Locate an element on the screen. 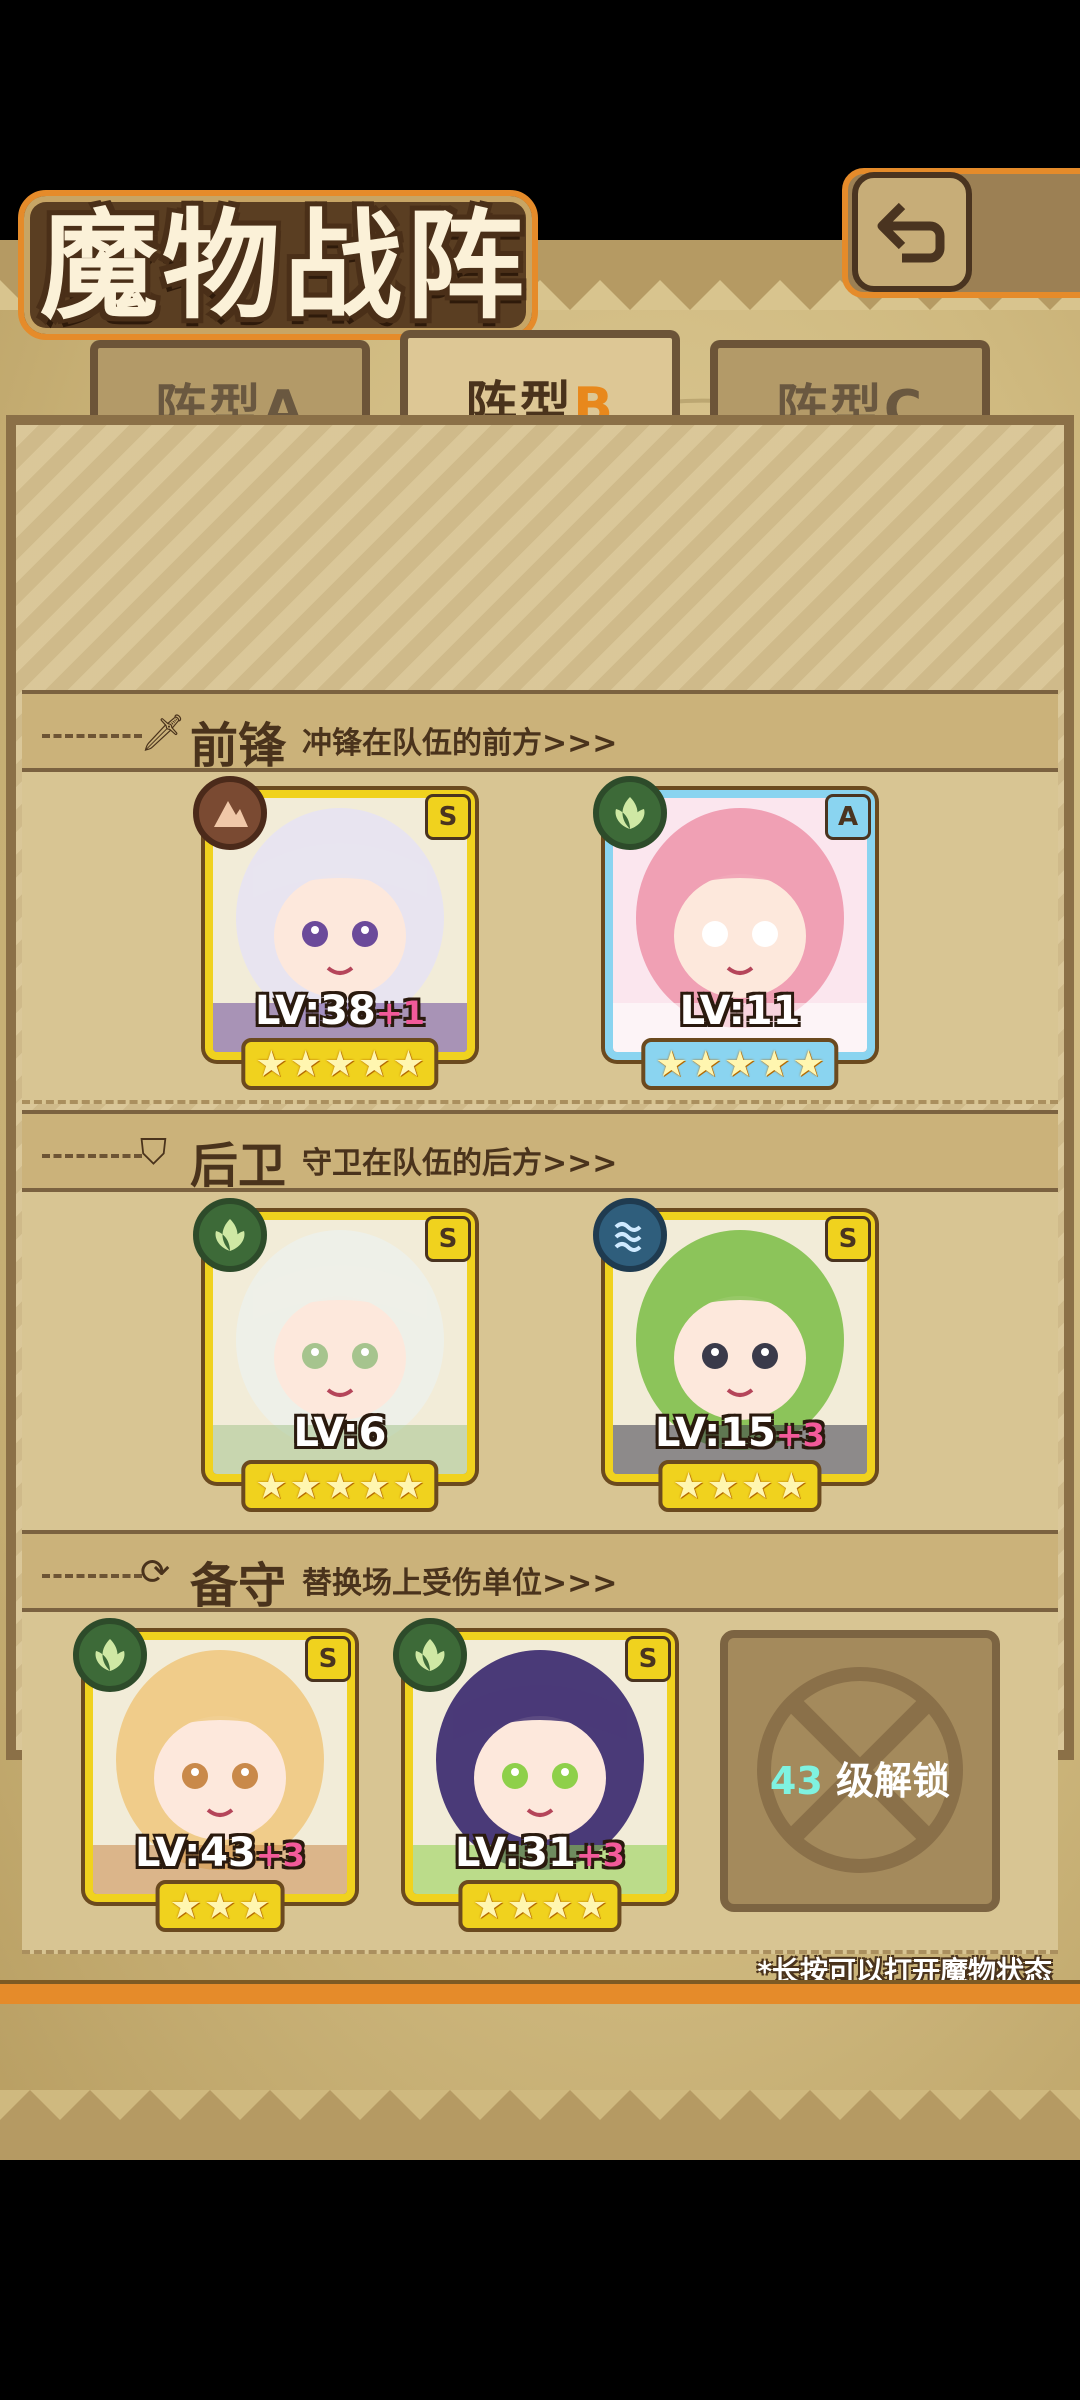 This screenshot has height=2400, width=1080. level-label: LV:15+3 is located at coordinates (740, 1433).